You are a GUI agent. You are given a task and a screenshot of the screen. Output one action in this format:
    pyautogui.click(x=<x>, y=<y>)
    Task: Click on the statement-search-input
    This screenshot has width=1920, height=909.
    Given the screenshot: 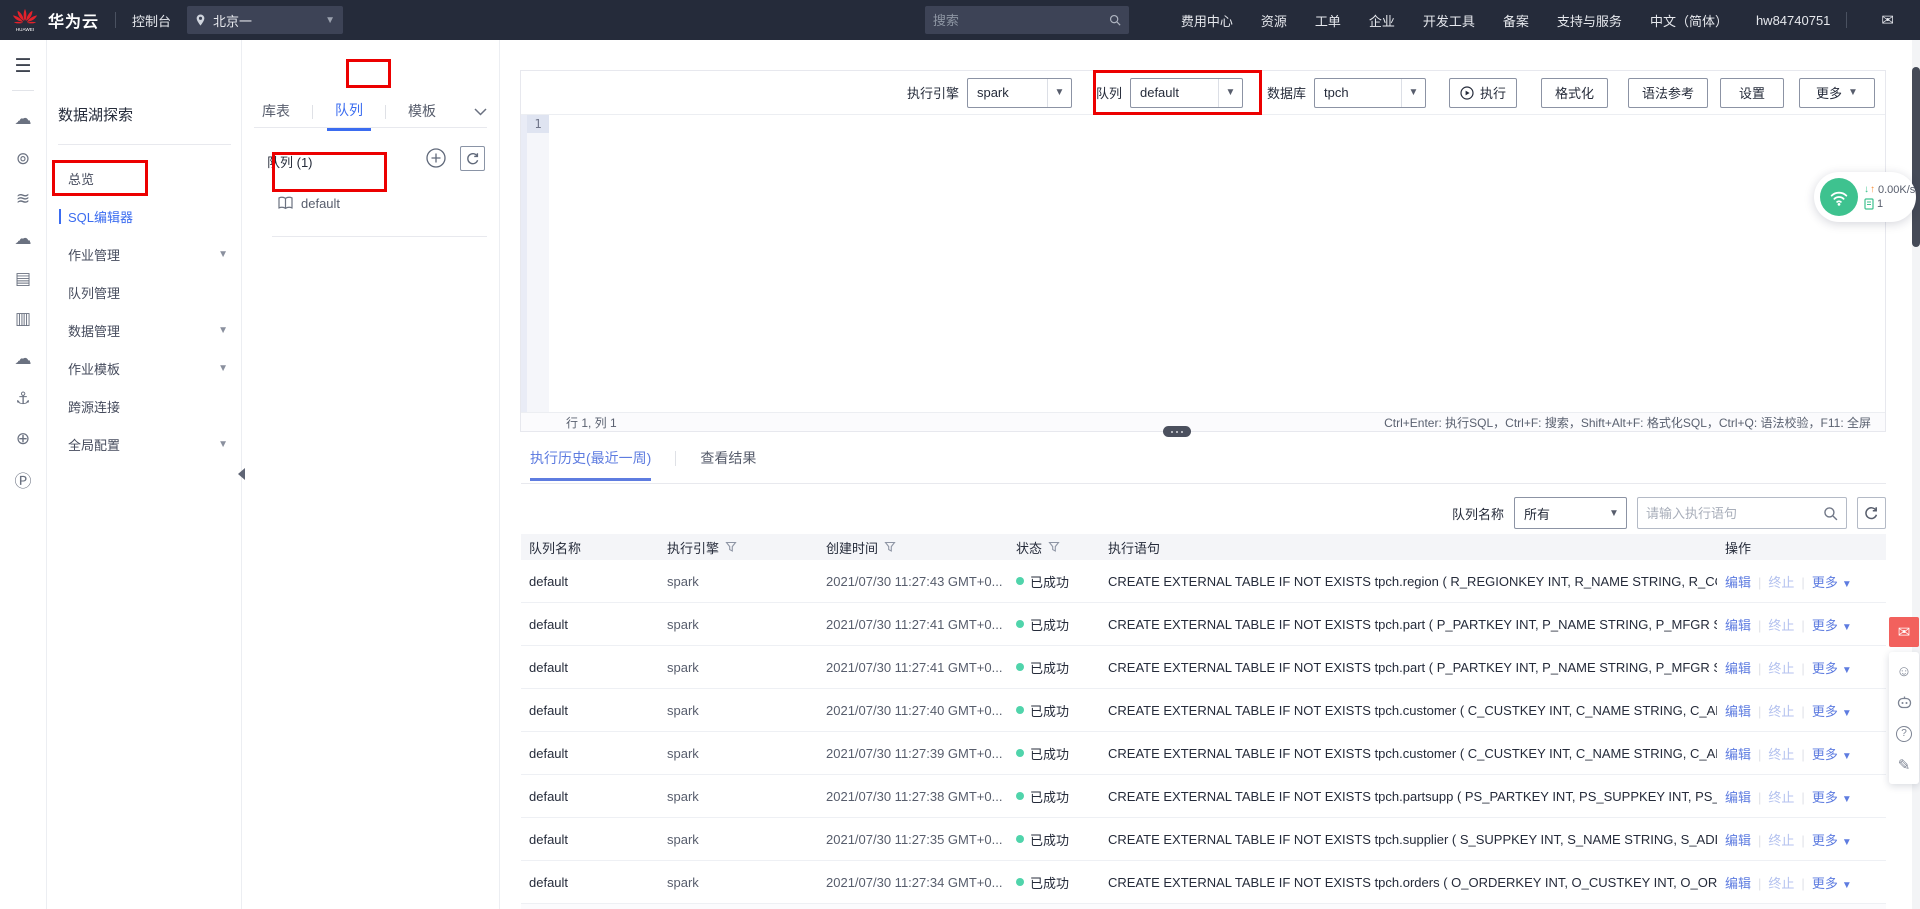 What is the action you would take?
    pyautogui.click(x=1734, y=513)
    